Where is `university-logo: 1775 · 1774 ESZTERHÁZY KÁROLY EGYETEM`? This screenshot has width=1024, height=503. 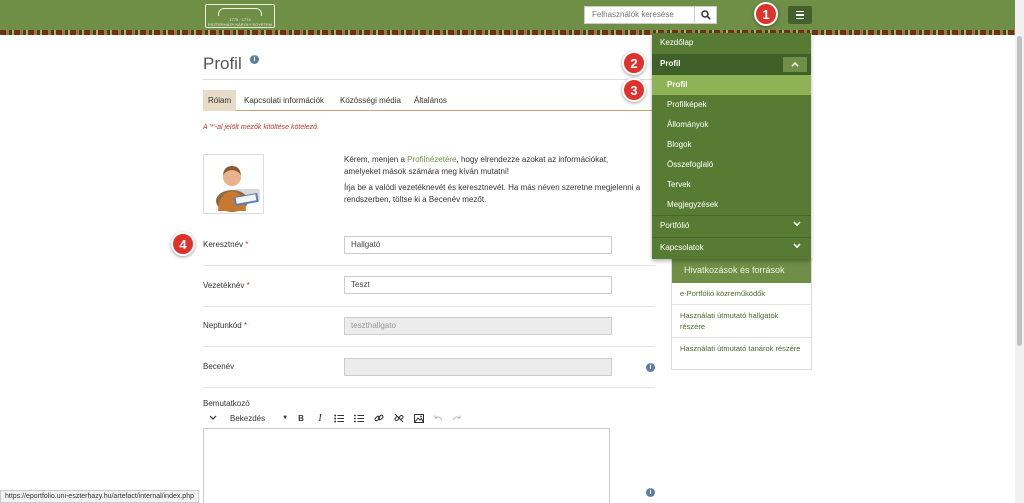
university-logo: 1775 · 1774 ESZTERHÁZY KÁROLY EGYETEM is located at coordinates (240, 16).